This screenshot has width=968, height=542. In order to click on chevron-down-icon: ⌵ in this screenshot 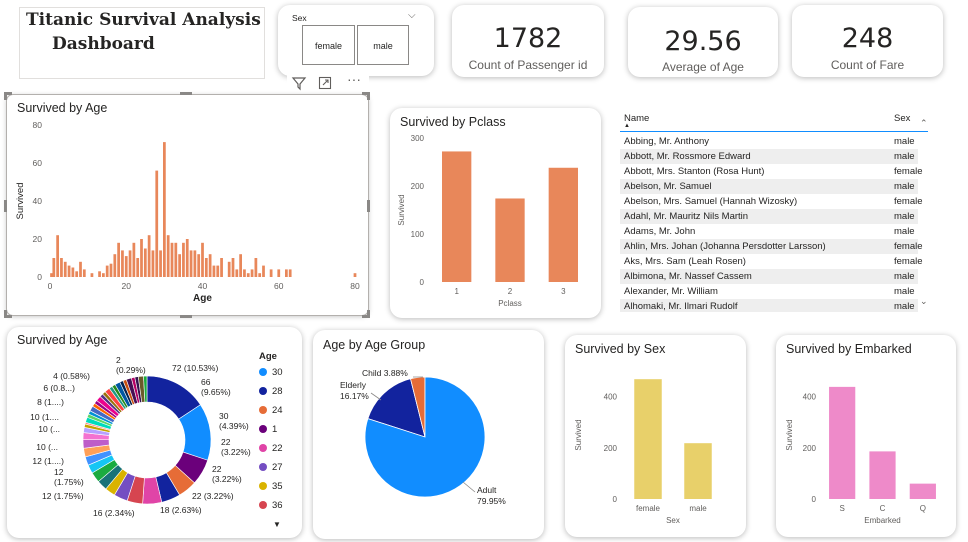, I will do `click(412, 15)`.